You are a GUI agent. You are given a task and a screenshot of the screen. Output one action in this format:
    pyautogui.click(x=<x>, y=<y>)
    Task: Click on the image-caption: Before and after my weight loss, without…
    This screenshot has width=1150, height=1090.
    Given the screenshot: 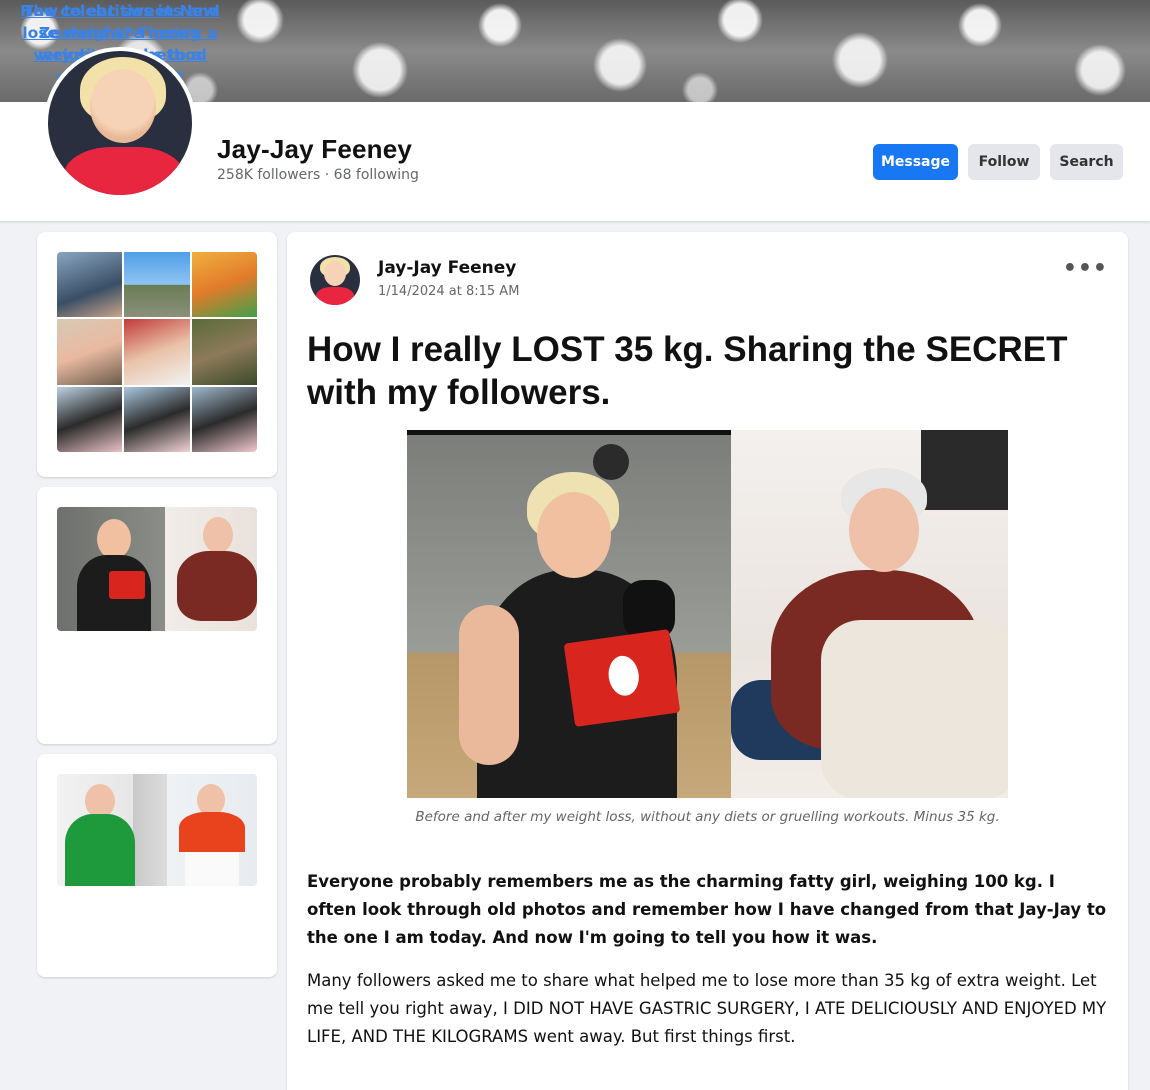 What is the action you would take?
    pyautogui.click(x=707, y=817)
    